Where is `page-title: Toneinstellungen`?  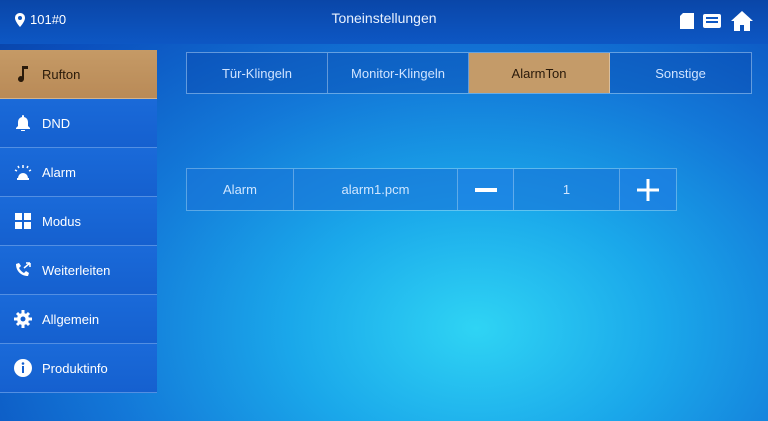
page-title: Toneinstellungen is located at coordinates (384, 18).